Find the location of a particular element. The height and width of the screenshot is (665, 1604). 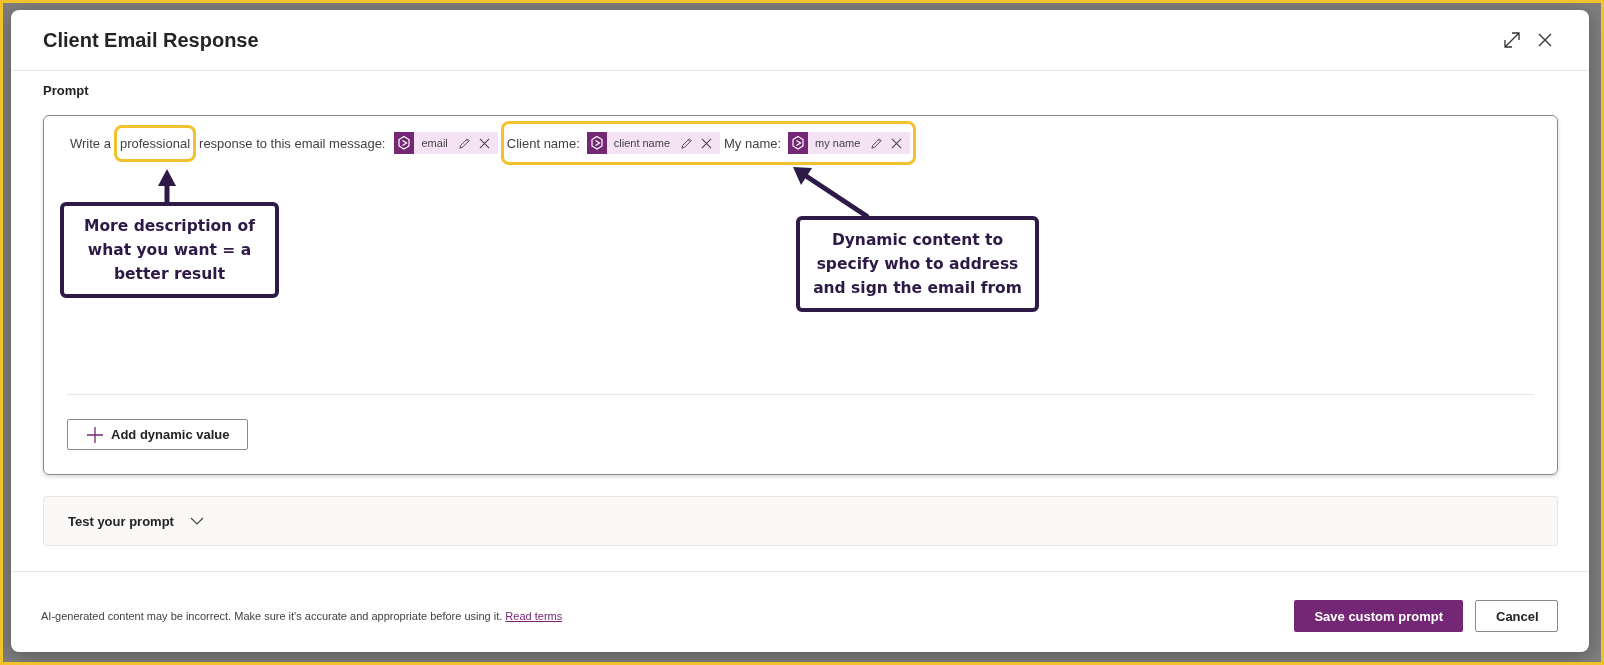

cancel-button: Cancel is located at coordinates (1516, 616).